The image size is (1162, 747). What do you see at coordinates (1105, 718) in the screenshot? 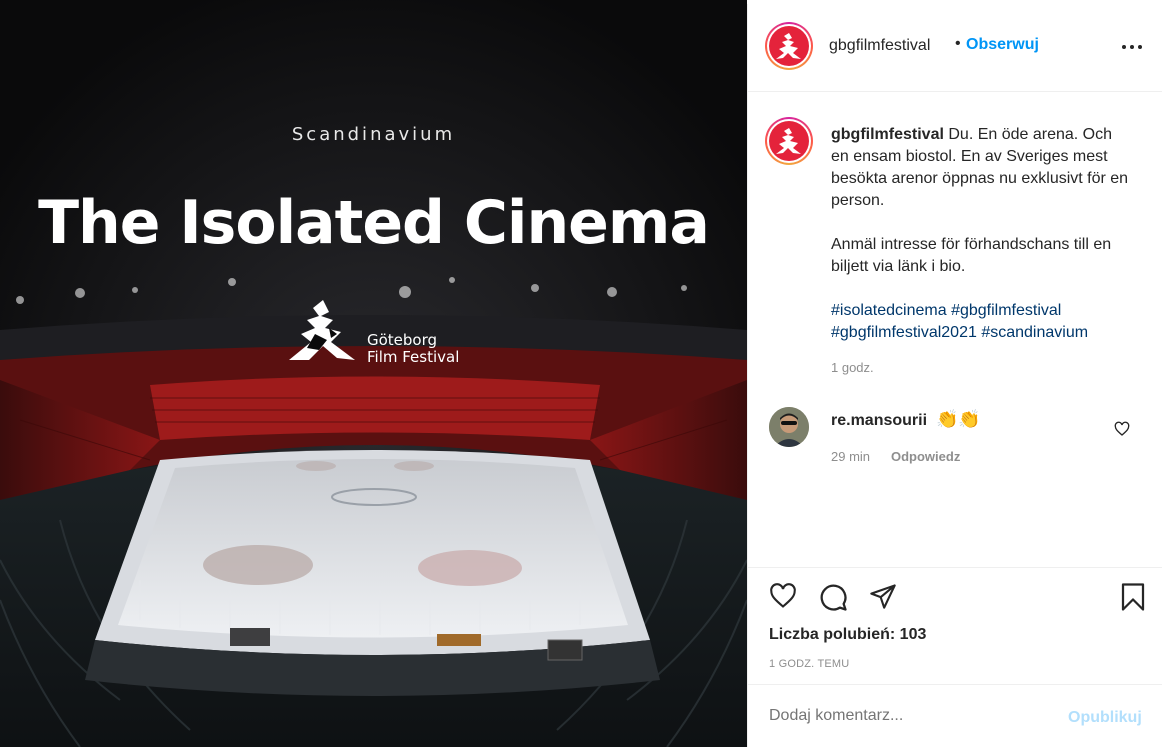
I see `publish-button: Opublikuj` at bounding box center [1105, 718].